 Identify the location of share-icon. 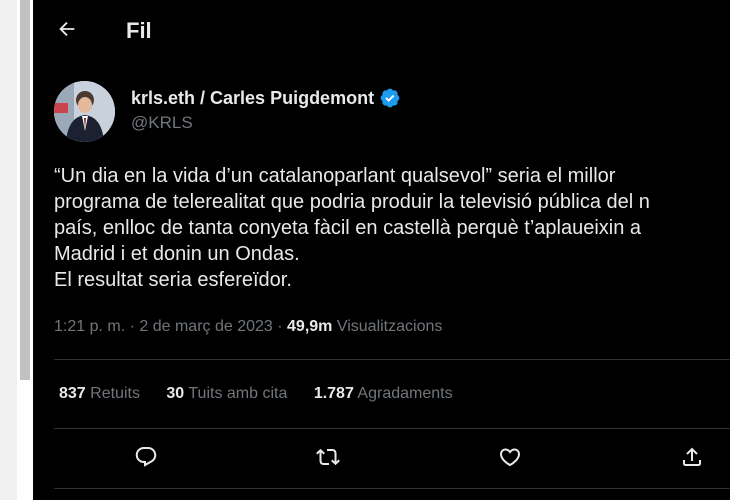
(692, 459).